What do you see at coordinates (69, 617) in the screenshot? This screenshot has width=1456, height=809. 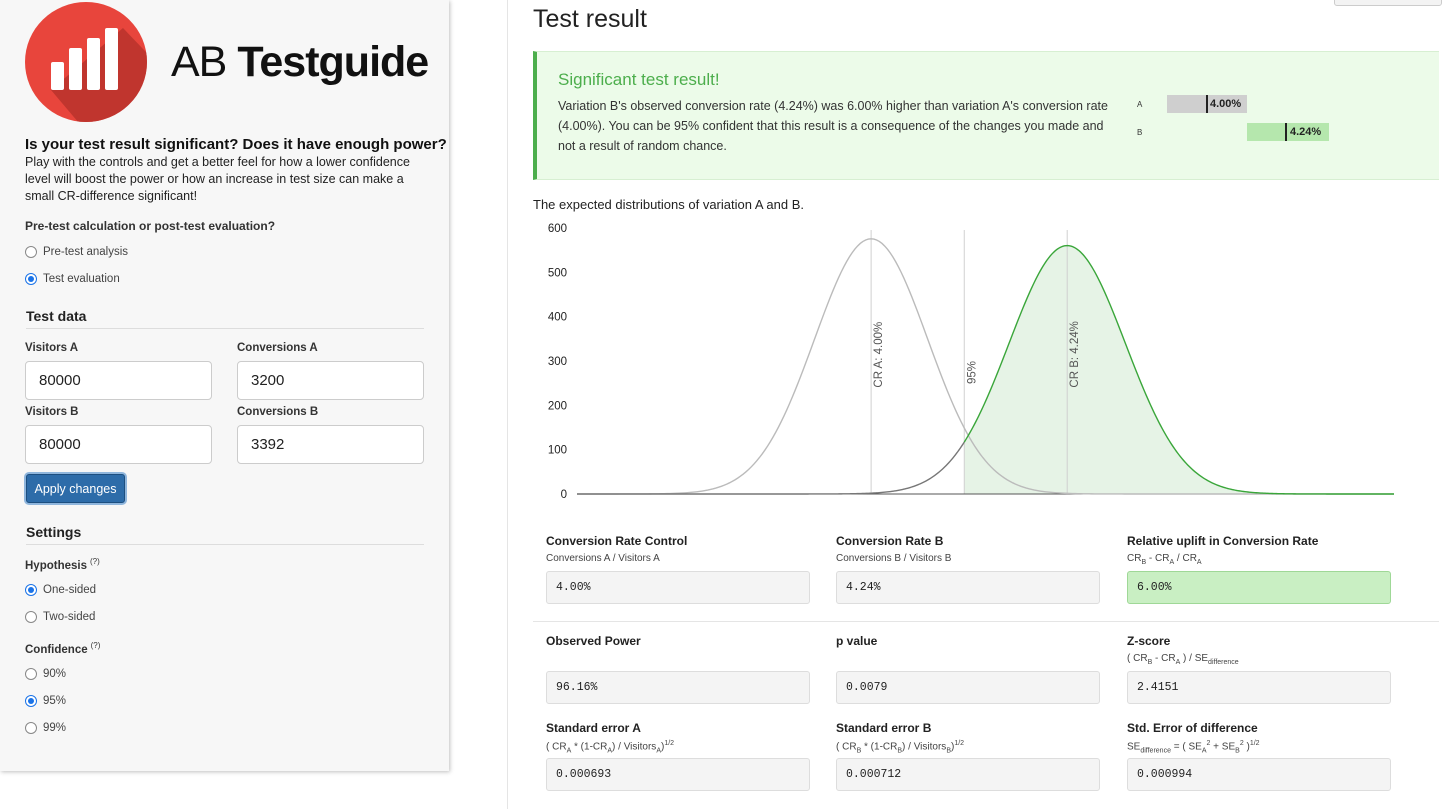 I see `radio-label: Two-sided` at bounding box center [69, 617].